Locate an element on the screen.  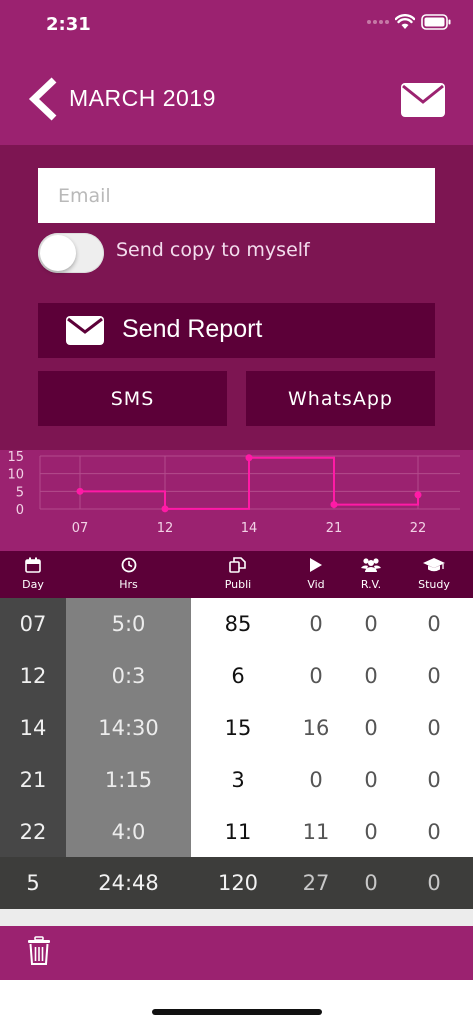
chart-svg: 0 5 10 15 07 12 14 21 22 is located at coordinates (233, 493).